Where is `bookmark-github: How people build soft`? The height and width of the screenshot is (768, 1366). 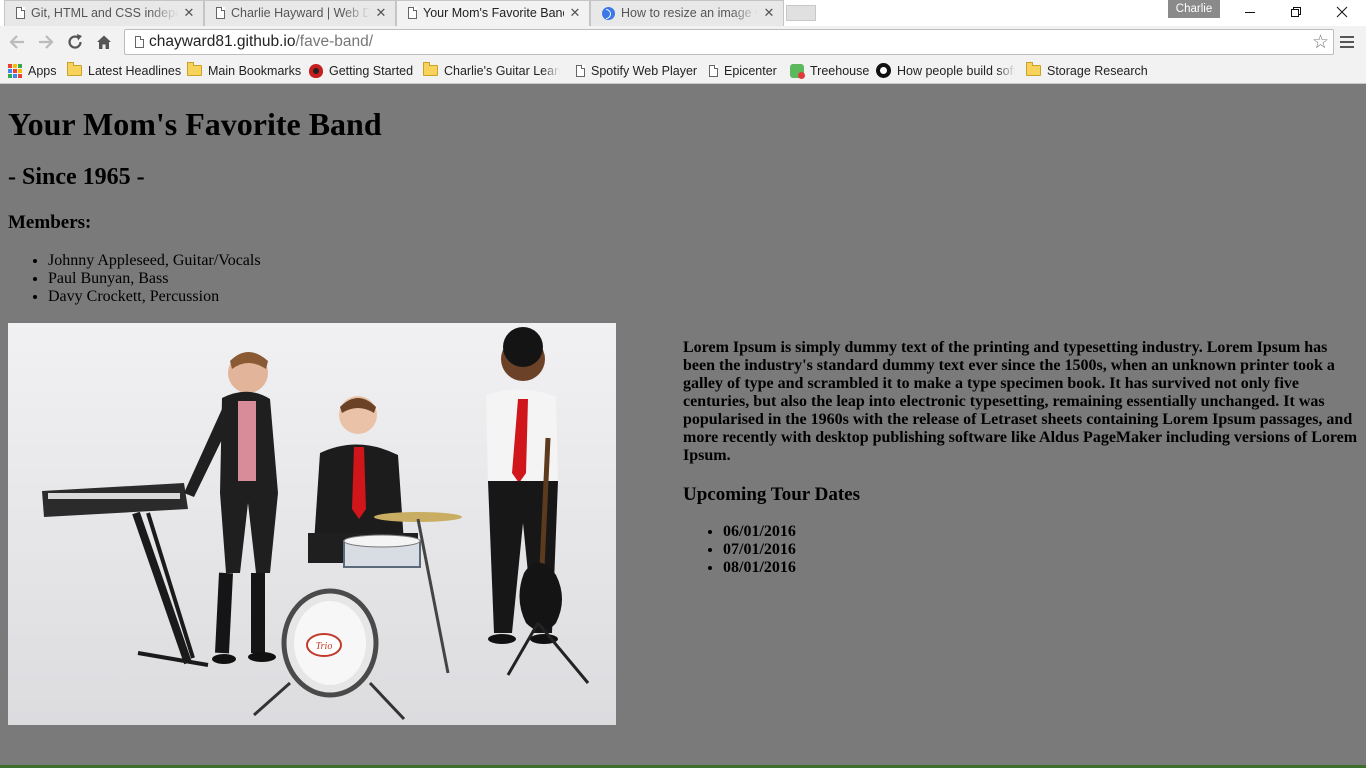 bookmark-github: How people build soft is located at coordinates (945, 70).